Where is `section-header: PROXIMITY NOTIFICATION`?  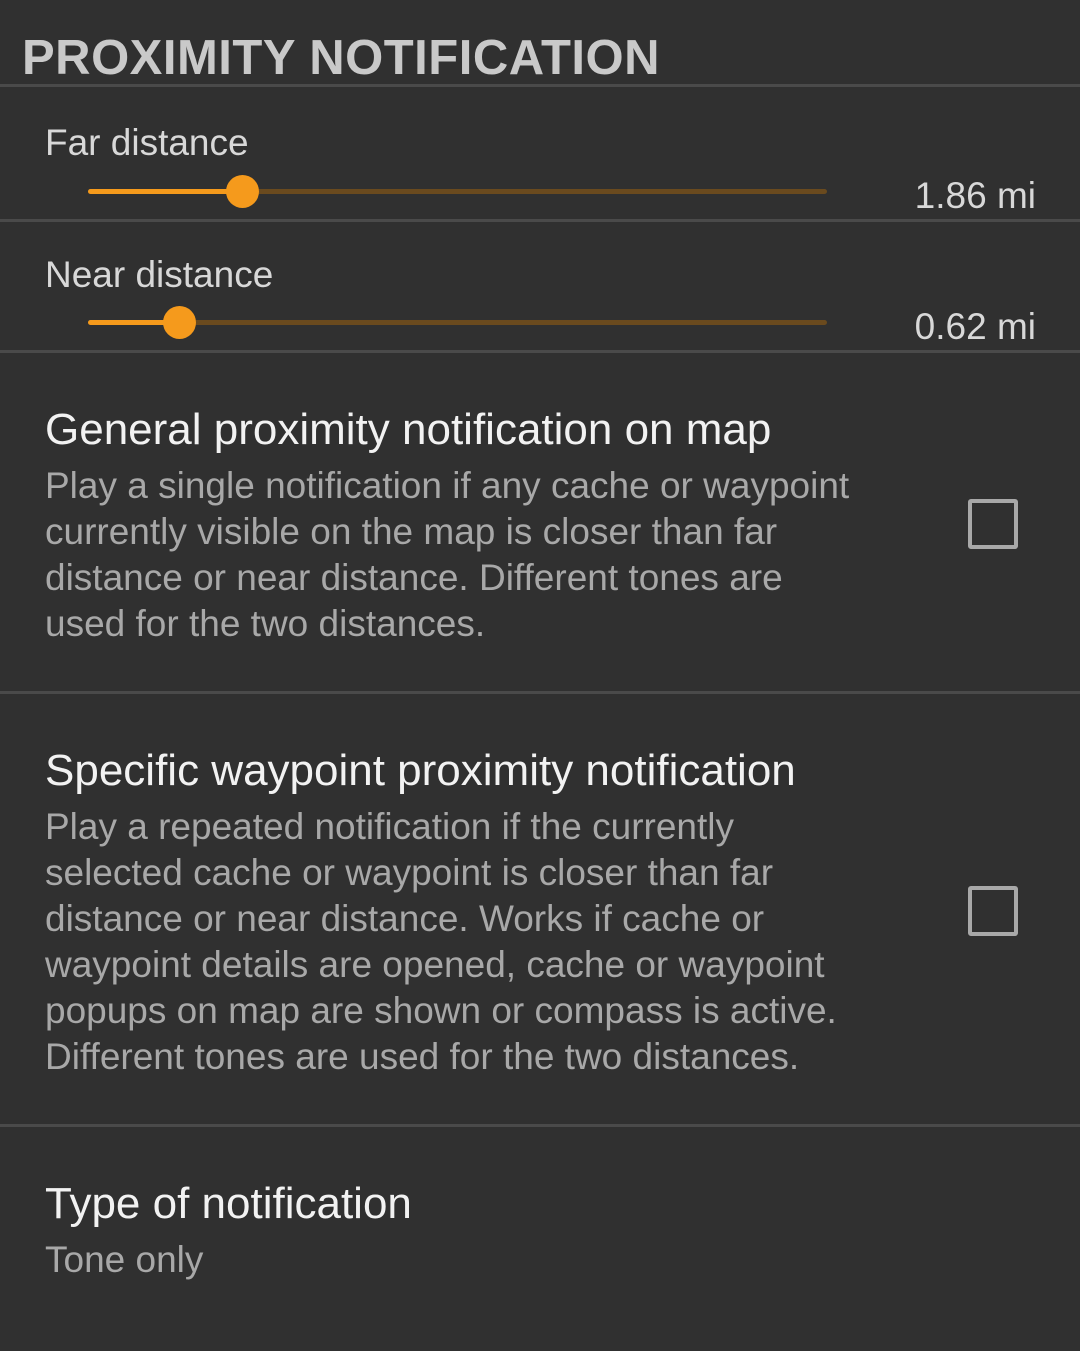
section-header: PROXIMITY NOTIFICATION is located at coordinates (540, 43).